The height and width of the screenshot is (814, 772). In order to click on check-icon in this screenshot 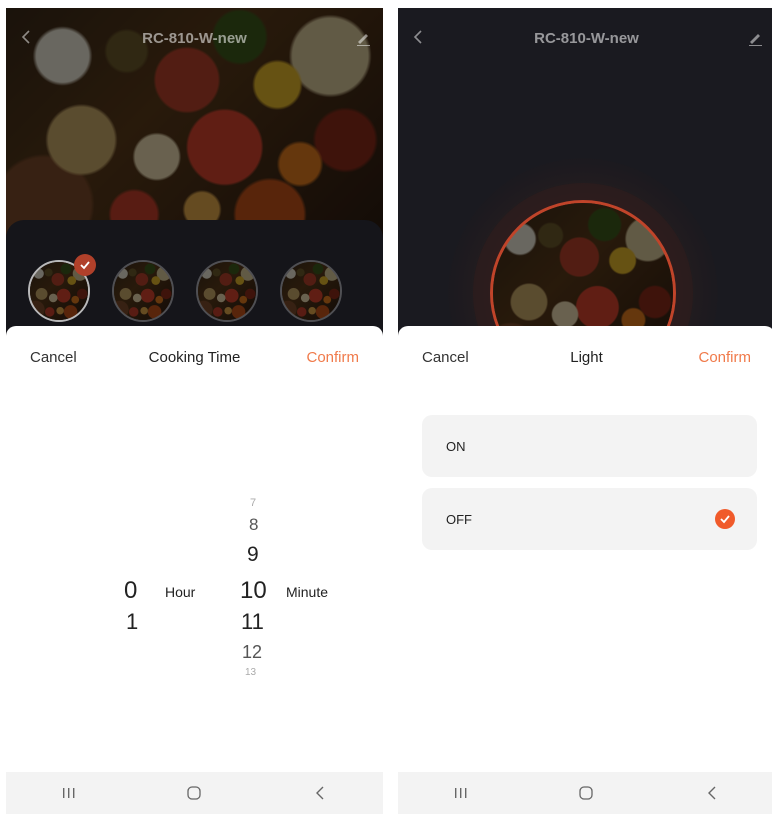, I will do `click(725, 519)`.